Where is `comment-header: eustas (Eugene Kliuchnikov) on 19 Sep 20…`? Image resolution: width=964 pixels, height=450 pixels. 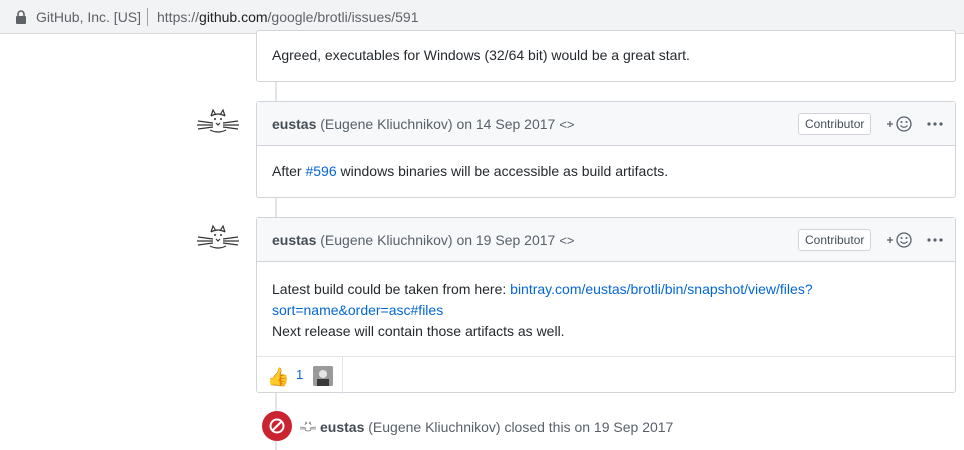
comment-header: eustas (Eugene Kliuchnikov) on 19 Sep 20… is located at coordinates (606, 240).